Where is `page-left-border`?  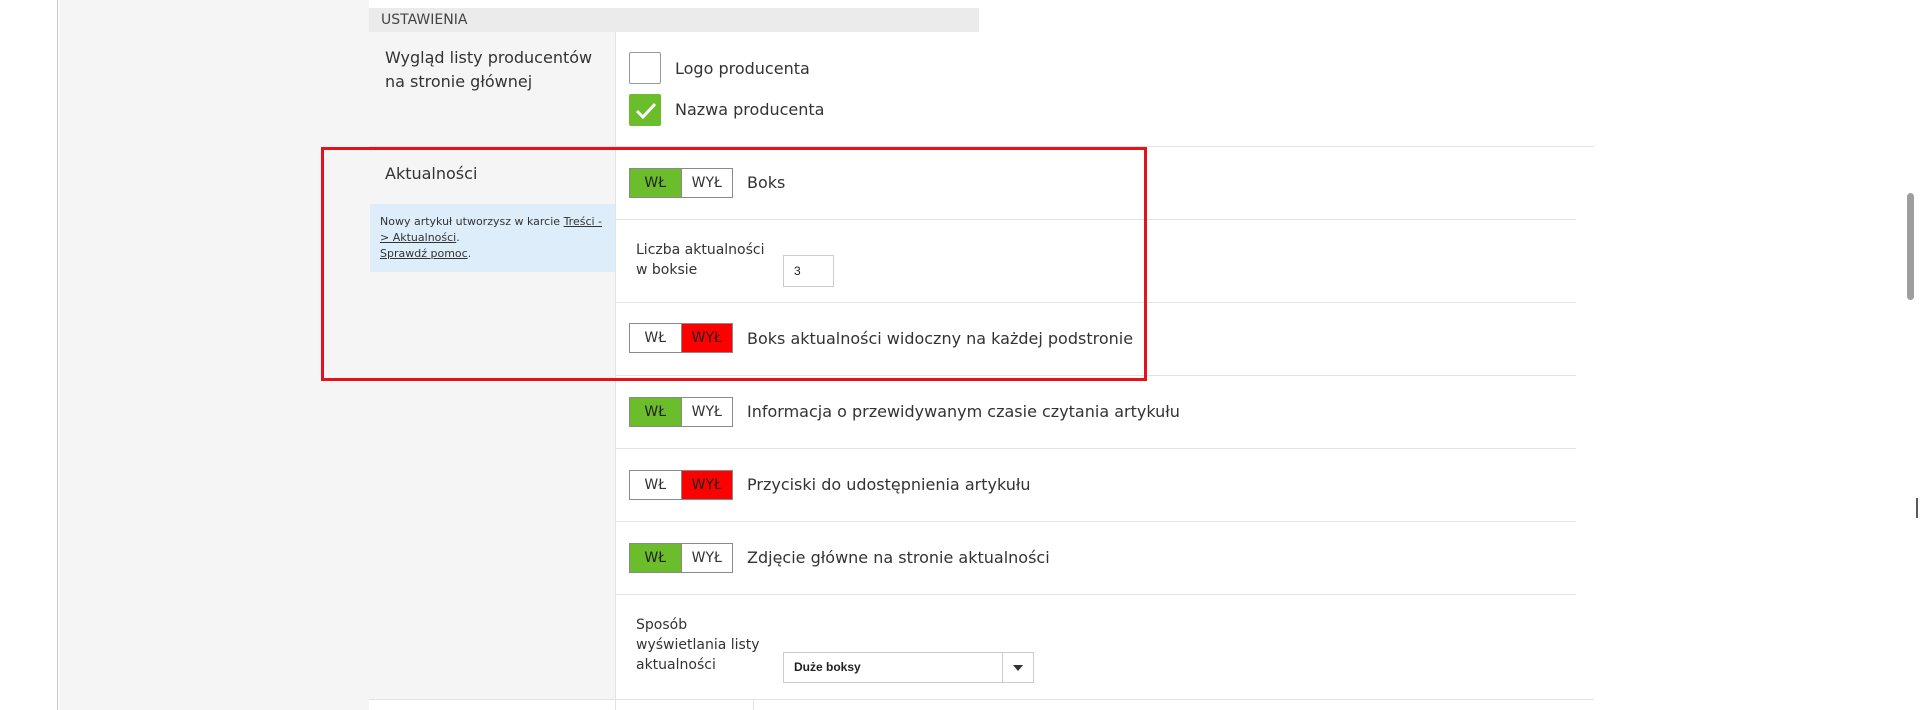
page-left-border is located at coordinates (57, 355).